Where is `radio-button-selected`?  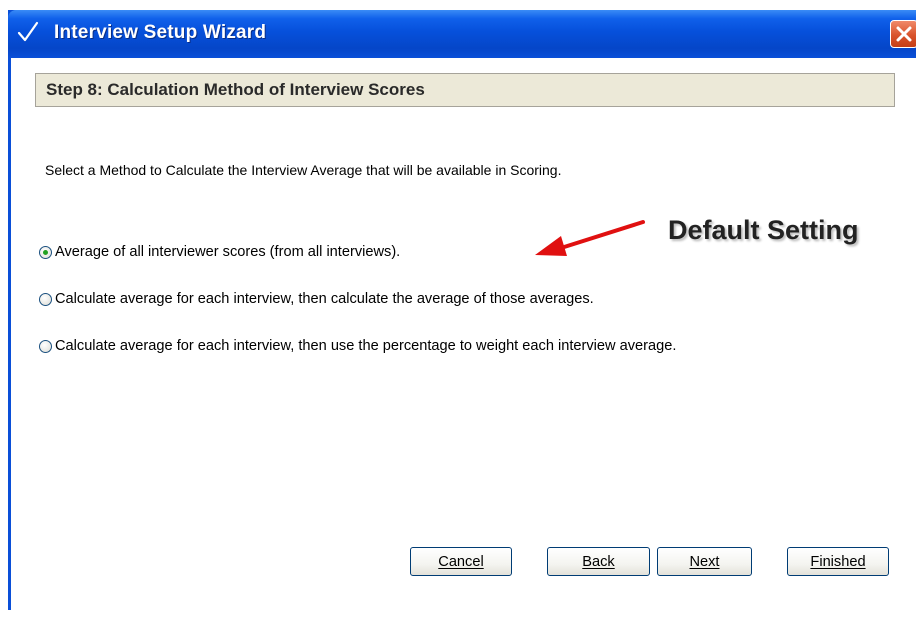
radio-button-selected is located at coordinates (45, 252).